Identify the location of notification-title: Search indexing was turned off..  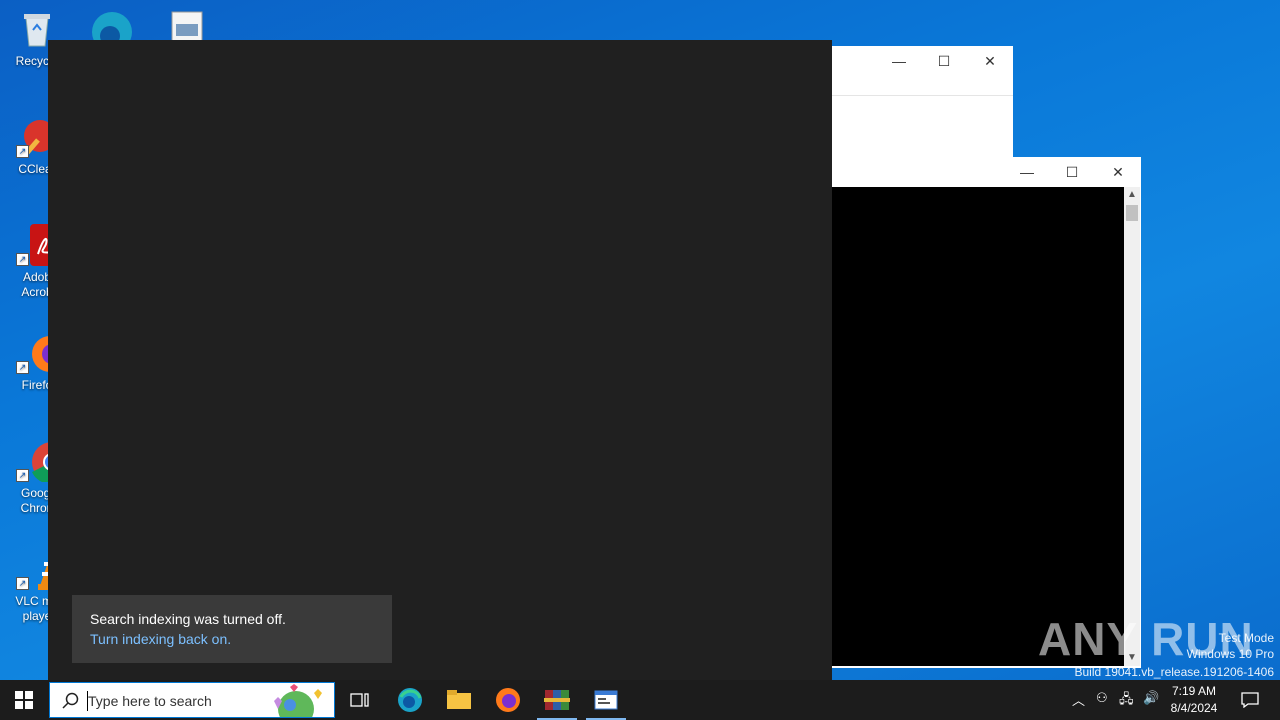
(188, 619).